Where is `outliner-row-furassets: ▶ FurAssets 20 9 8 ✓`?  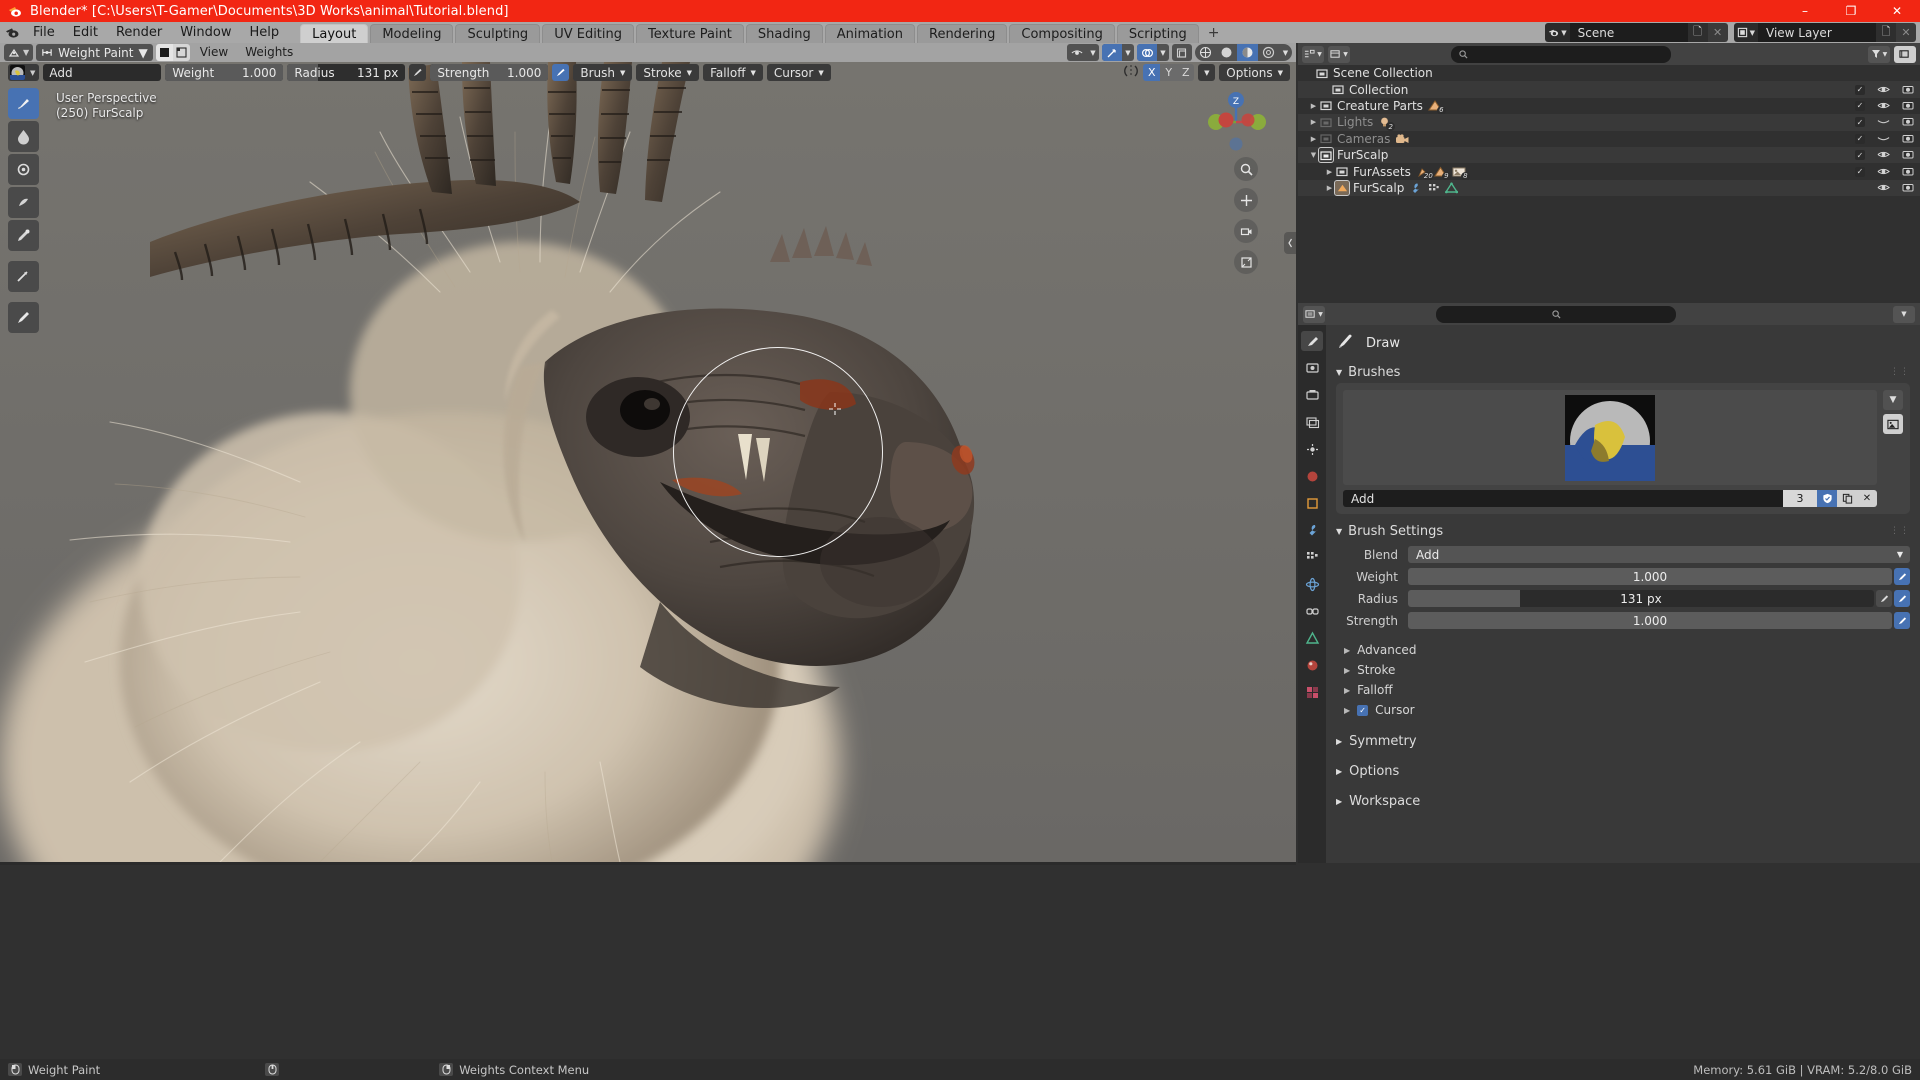 outliner-row-furassets: ▶ FurAssets 20 9 8 ✓ is located at coordinates (1609, 172).